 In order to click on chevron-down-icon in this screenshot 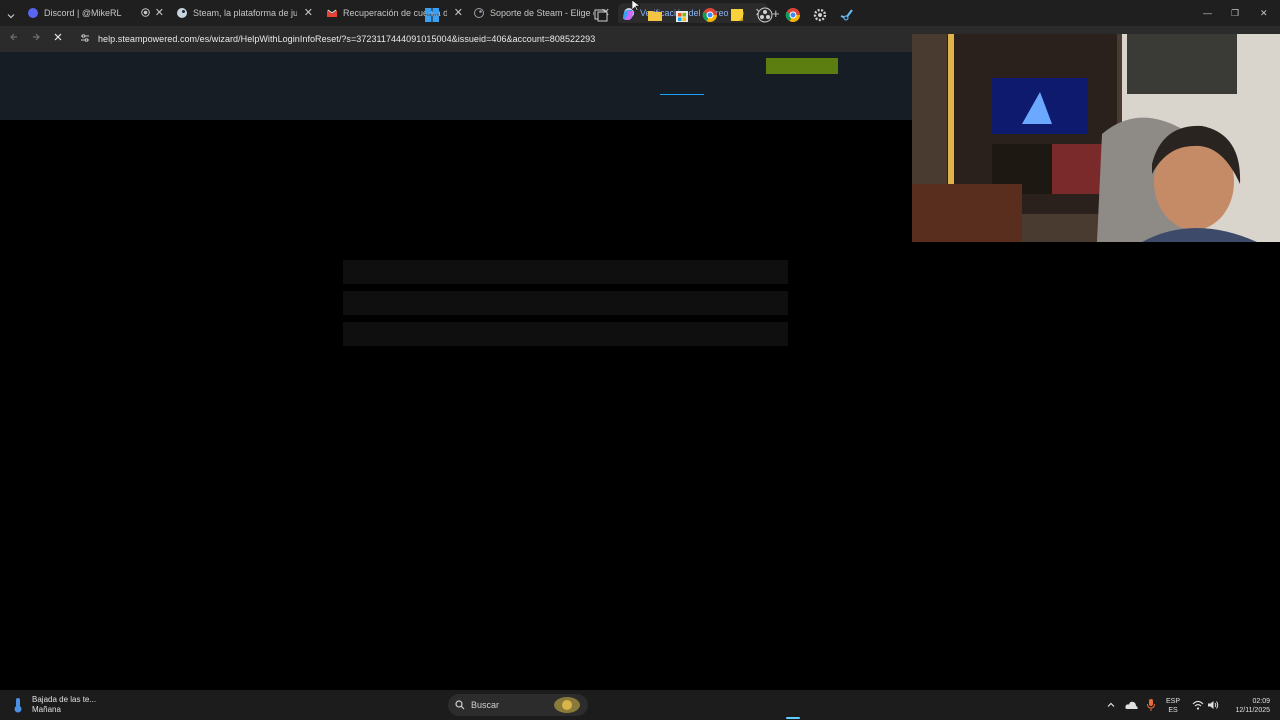, I will do `click(11, 16)`.